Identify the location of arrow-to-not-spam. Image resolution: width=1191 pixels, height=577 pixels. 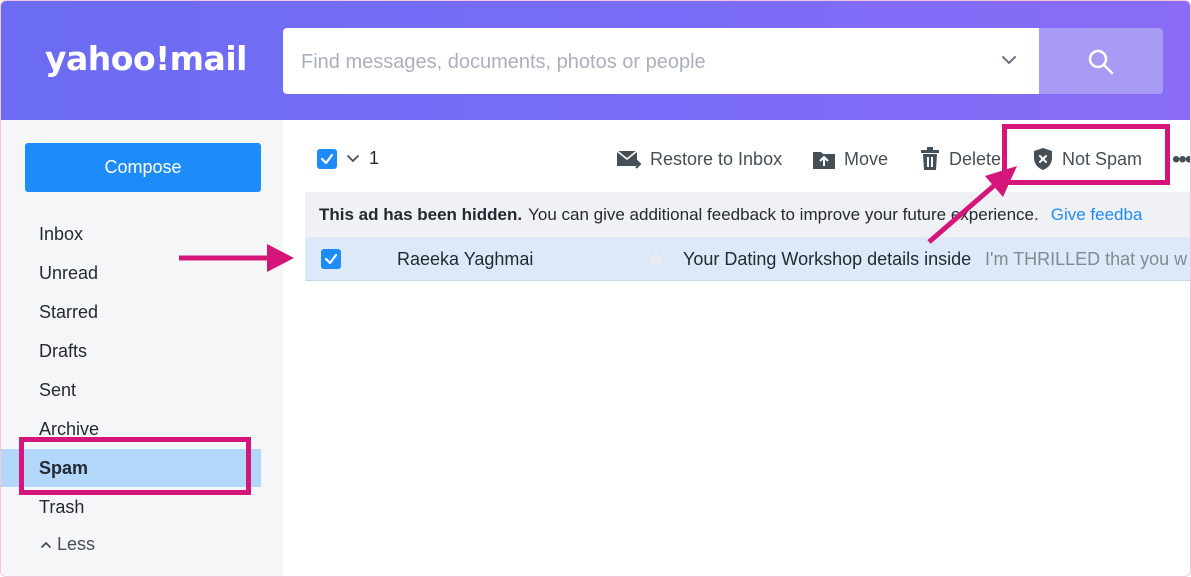
(972, 205).